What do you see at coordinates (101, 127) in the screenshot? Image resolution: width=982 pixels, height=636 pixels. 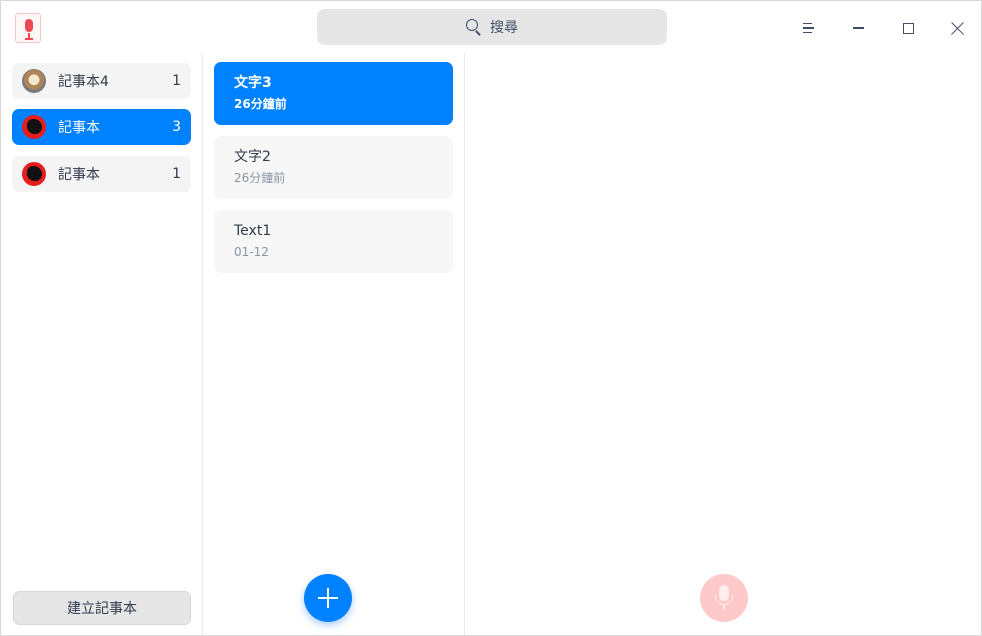 I see `notebook-item-selected: 記事本 3` at bounding box center [101, 127].